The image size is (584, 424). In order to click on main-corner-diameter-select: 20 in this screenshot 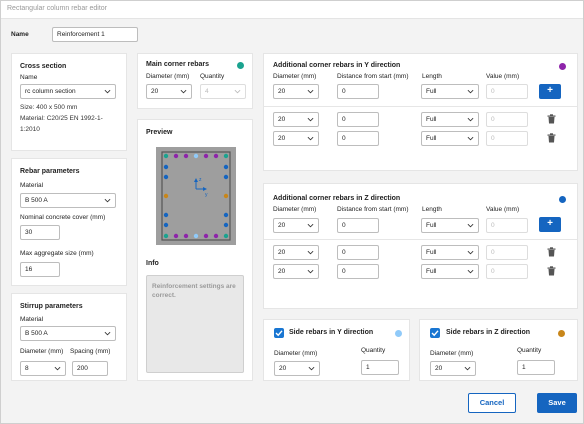, I will do `click(169, 91)`.